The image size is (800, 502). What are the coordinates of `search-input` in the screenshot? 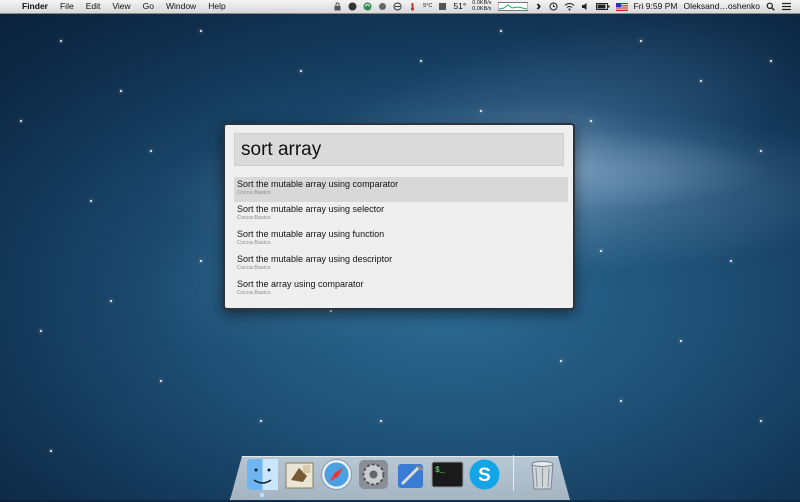 It's located at (399, 149).